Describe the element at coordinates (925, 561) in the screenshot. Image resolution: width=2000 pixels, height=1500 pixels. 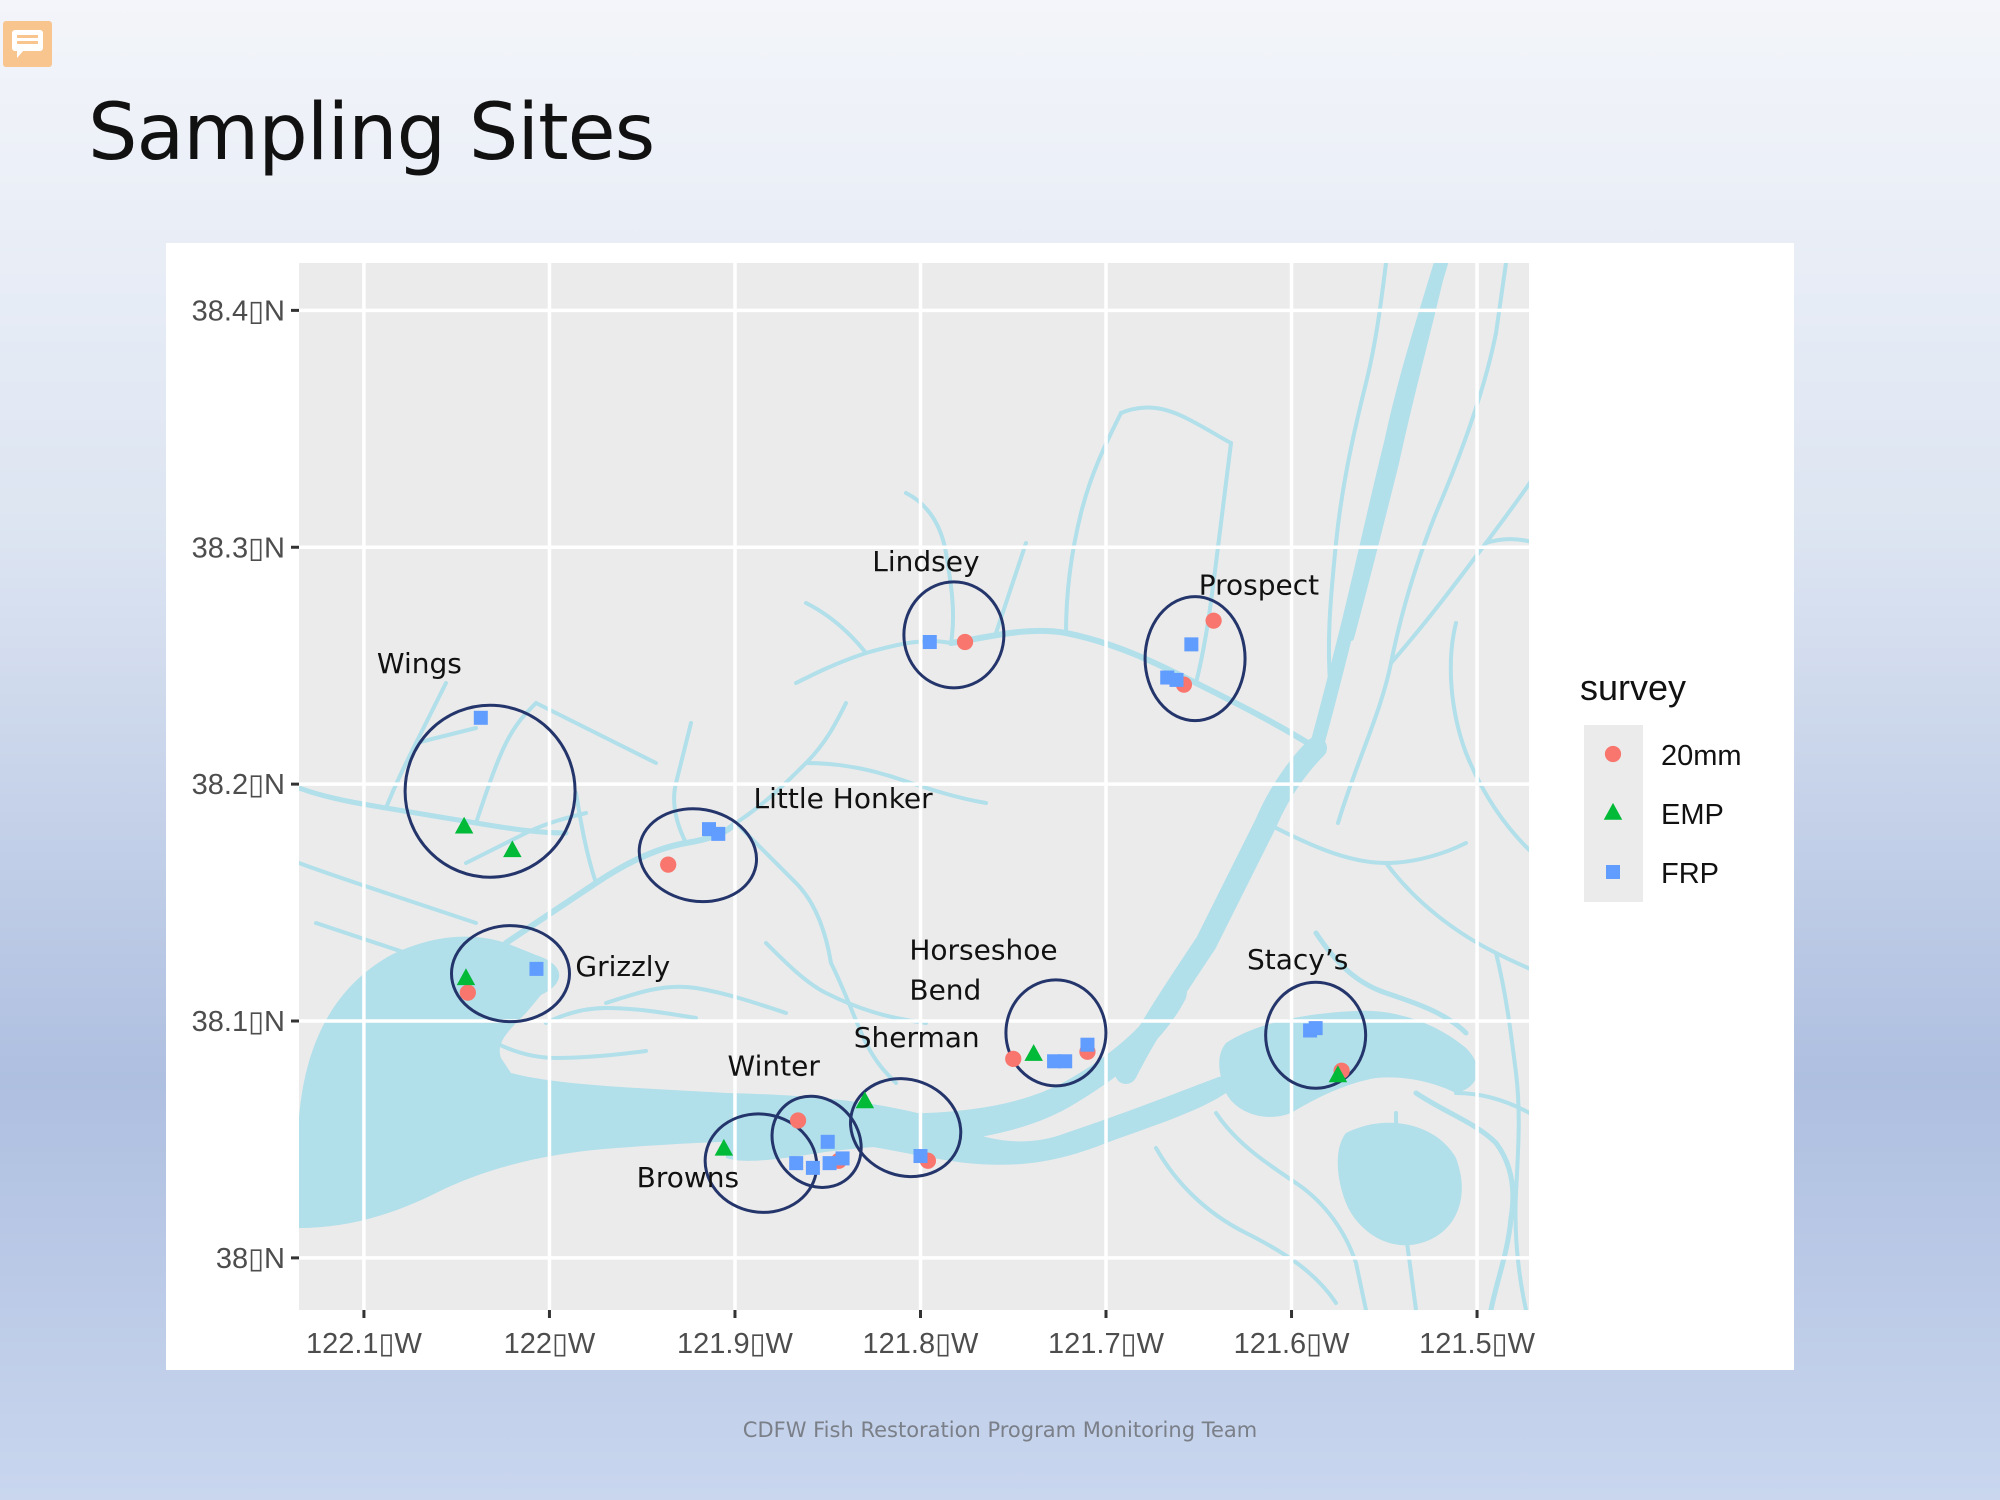
I see `site-label: Lindsey` at that location.